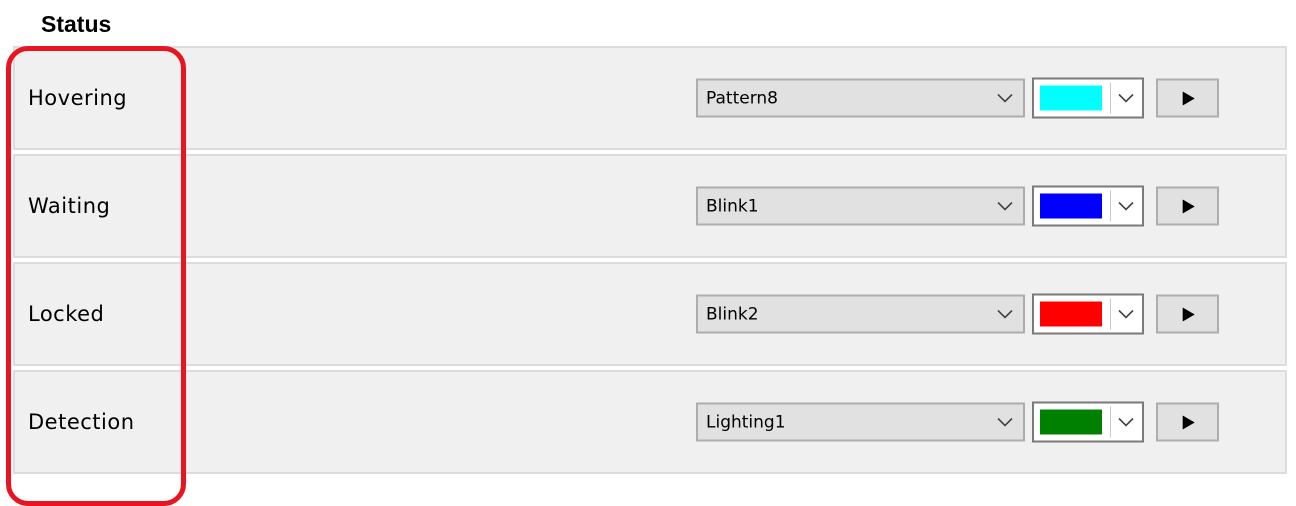  I want to click on status-label: Locked, so click(66, 314).